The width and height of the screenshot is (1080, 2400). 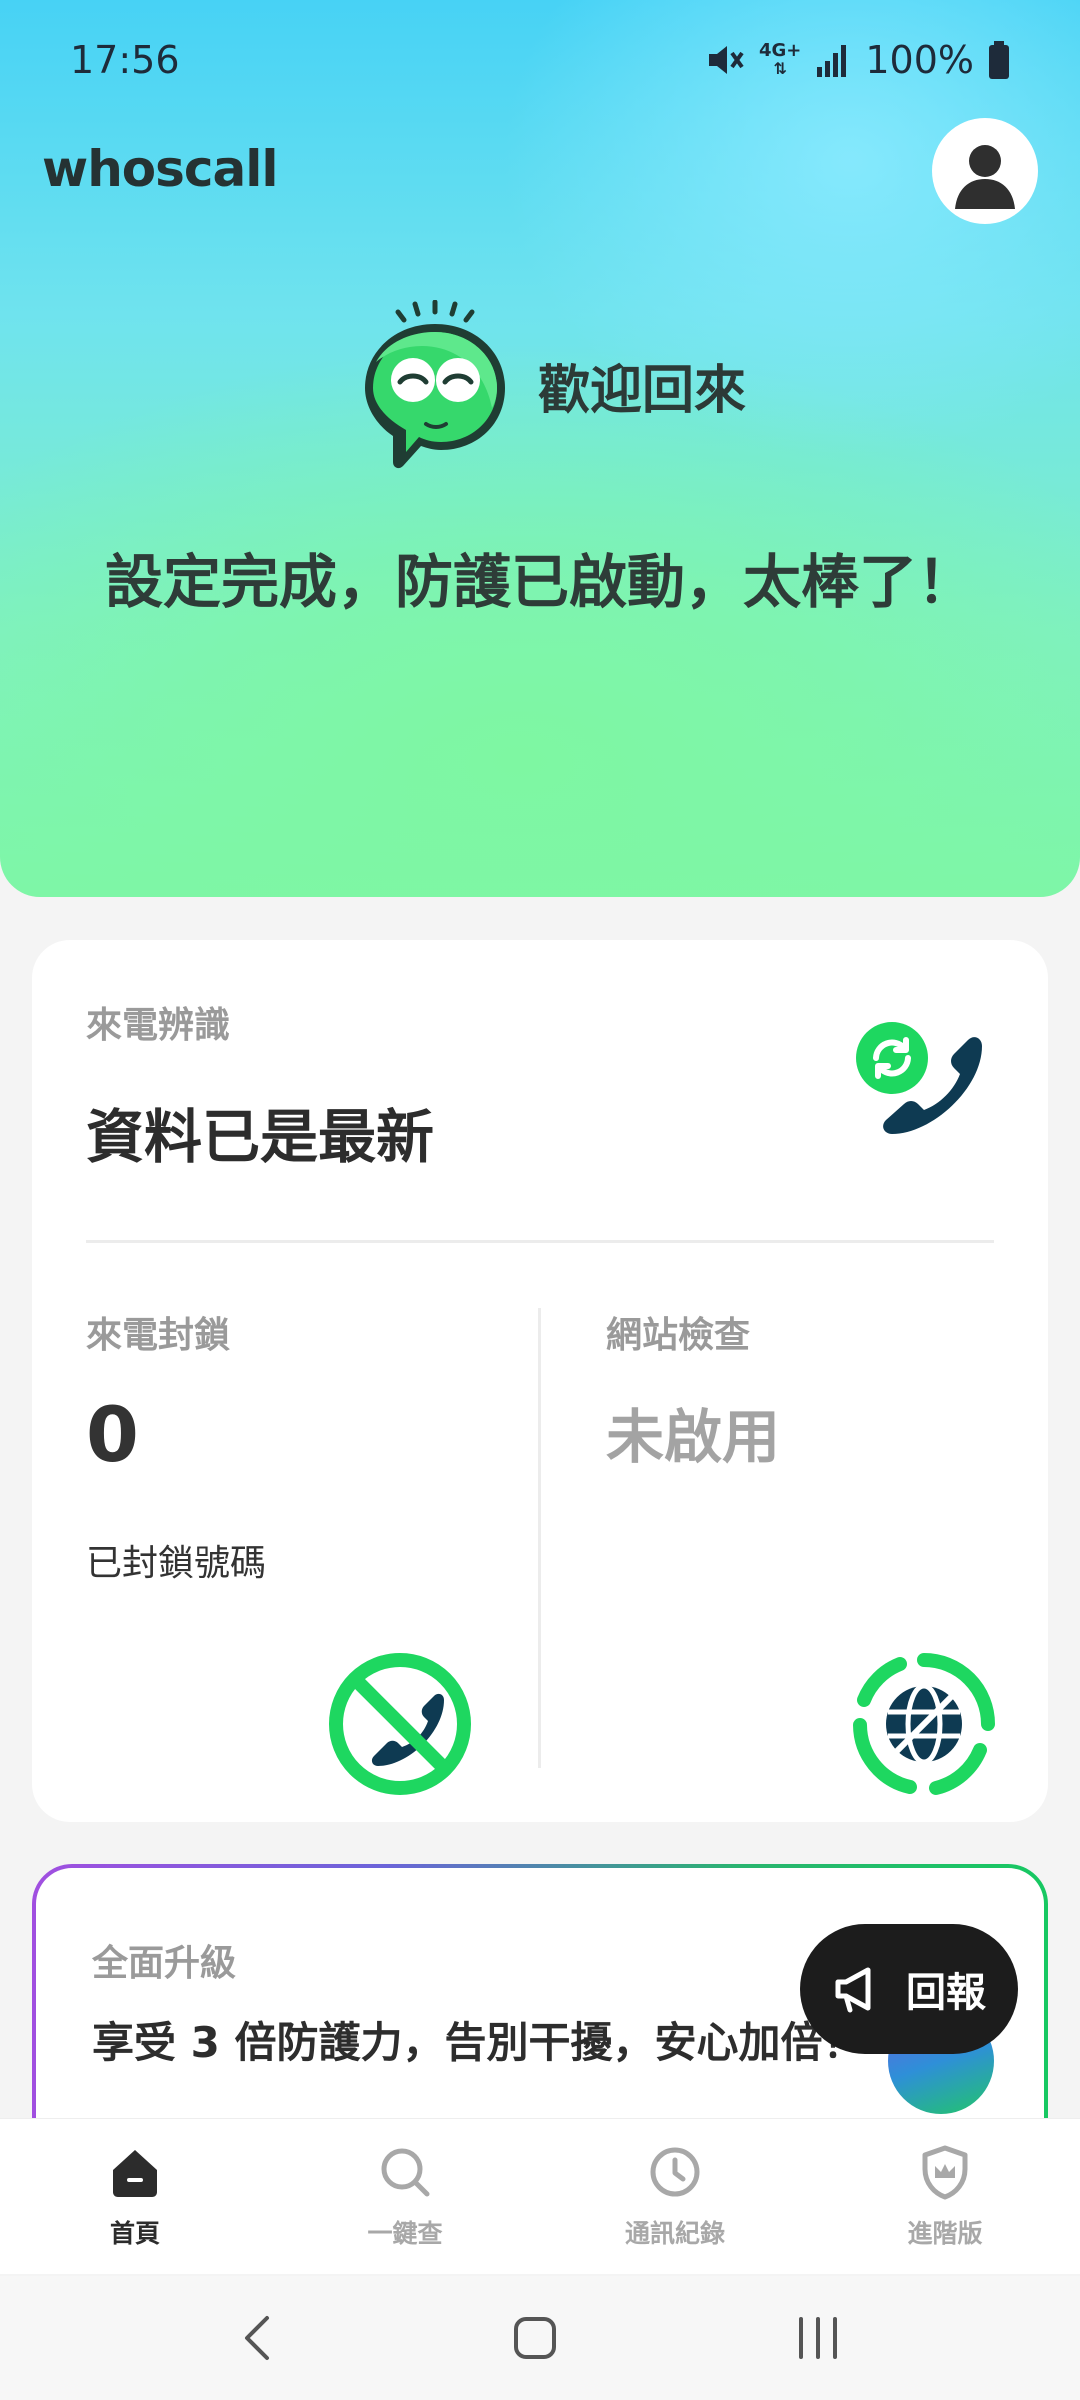 I want to click on nav-label: 一鍵查, so click(x=405, y=2233).